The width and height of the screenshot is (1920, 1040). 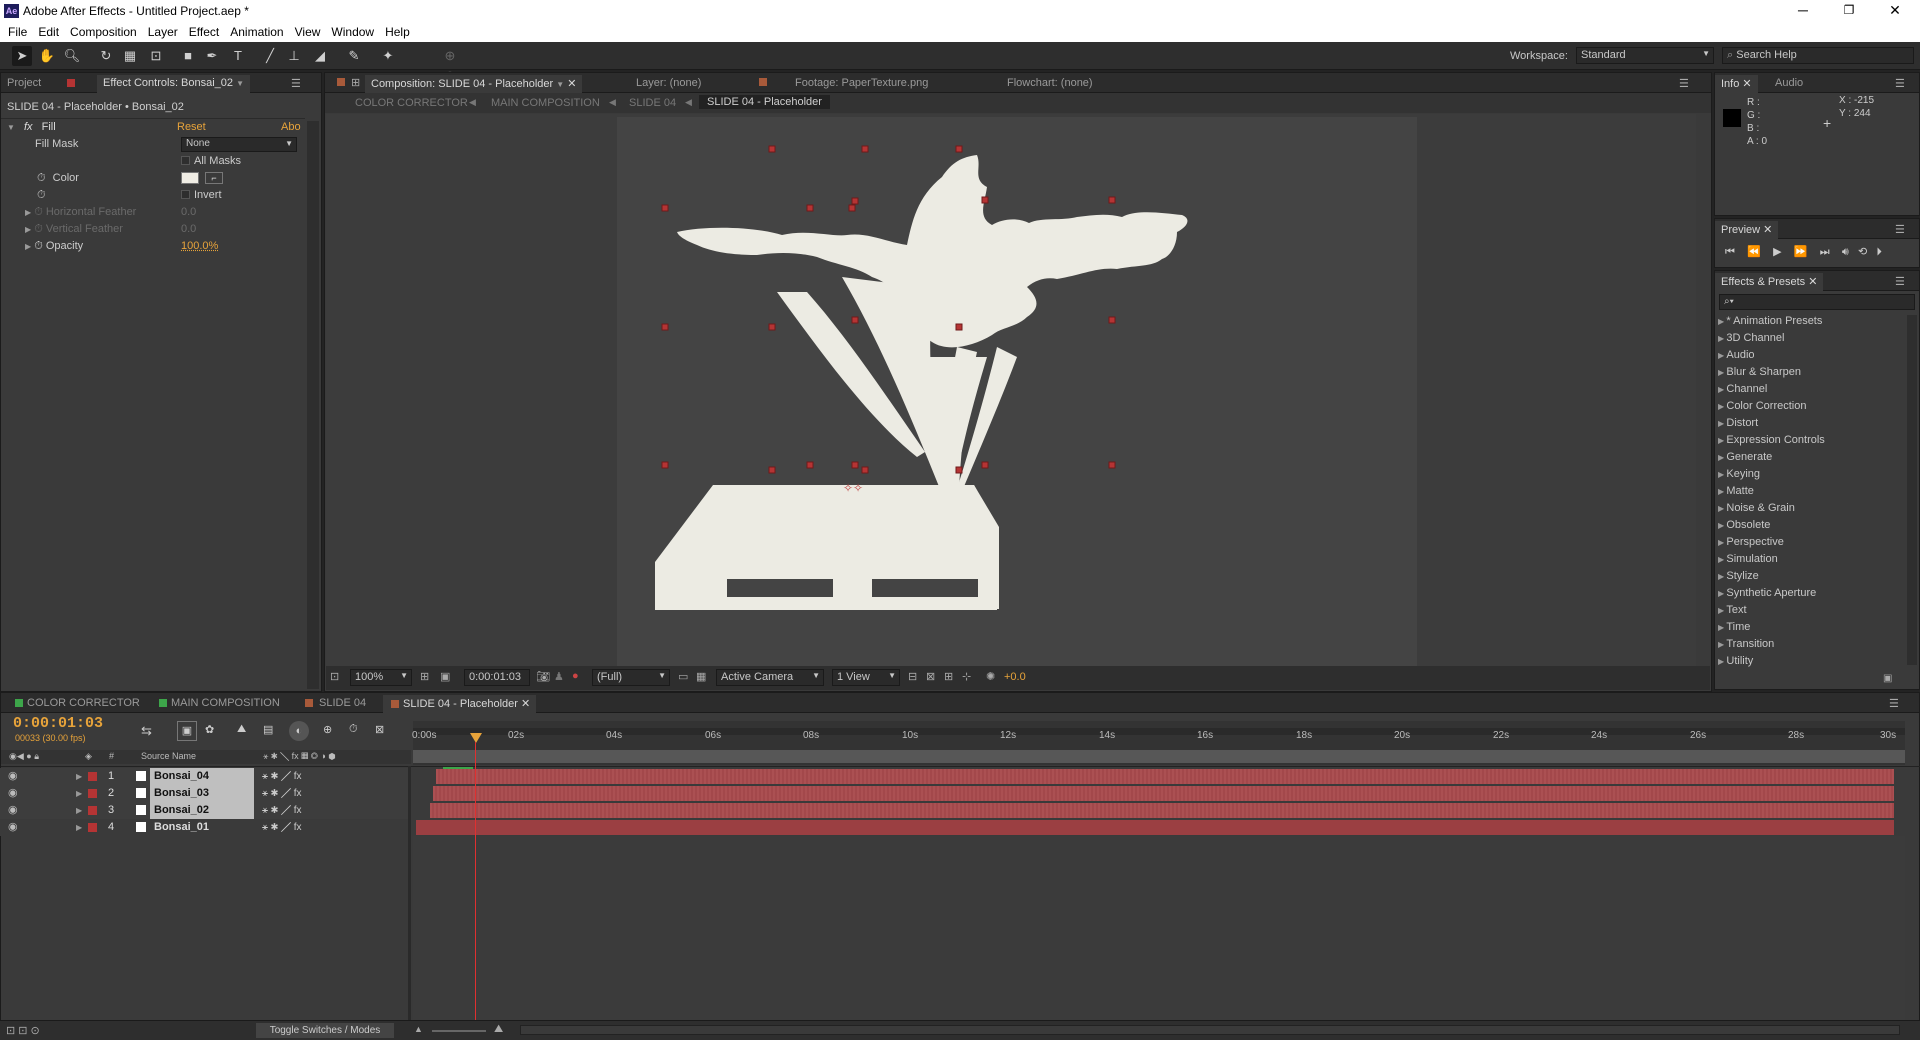 I want to click on panel-menu-icon: ☰, so click(x=296, y=83).